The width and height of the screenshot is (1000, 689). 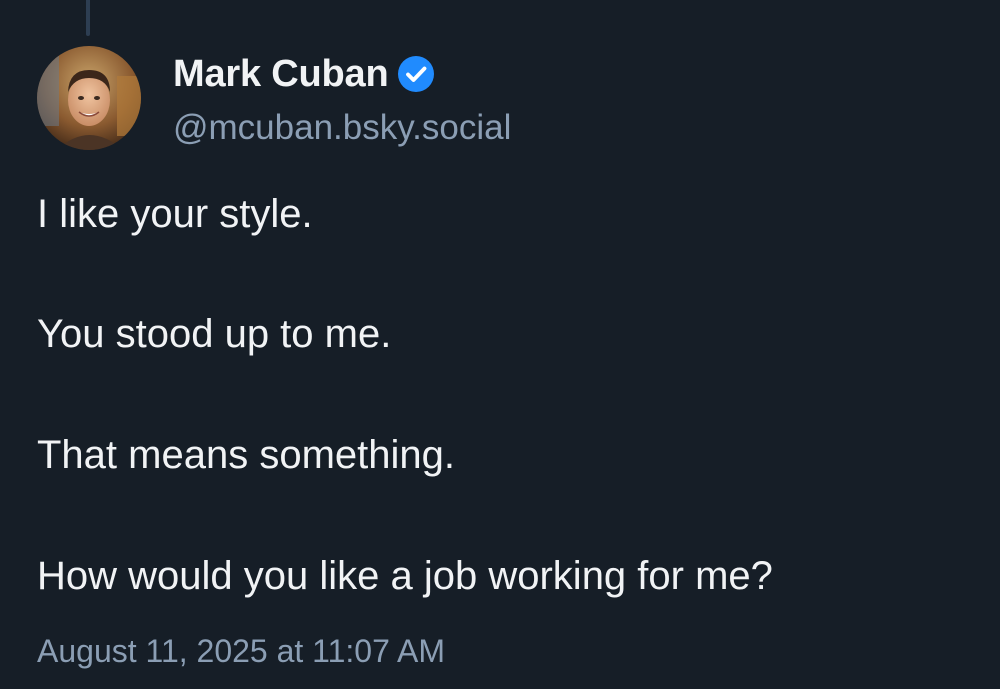 I want to click on author-handle: @mcuban.bsky.social, so click(x=342, y=128).